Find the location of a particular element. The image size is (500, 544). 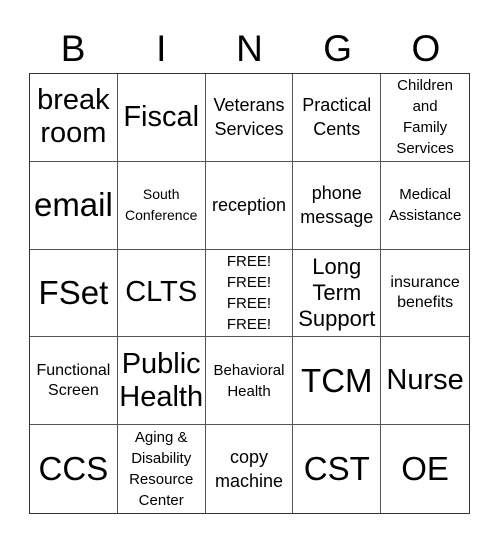

bingo-cell: insurance benefits is located at coordinates (425, 294).